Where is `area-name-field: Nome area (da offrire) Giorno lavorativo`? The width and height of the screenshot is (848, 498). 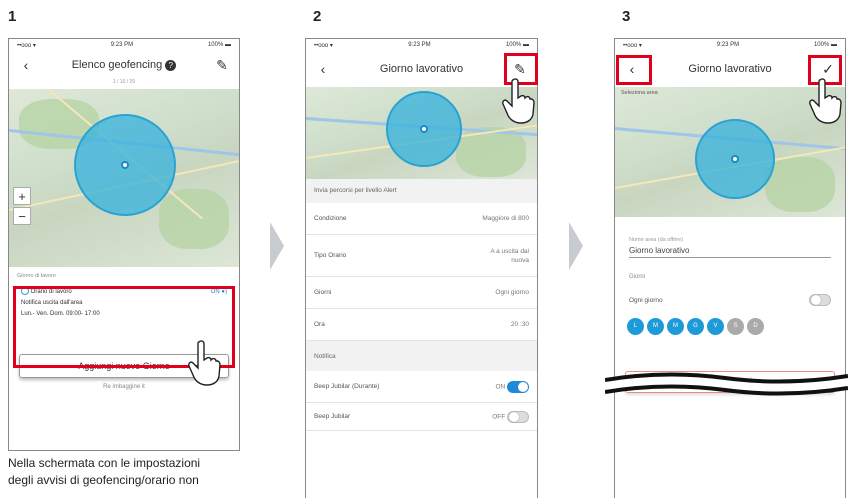 area-name-field: Nome area (da offrire) Giorno lavorativo is located at coordinates (730, 237).